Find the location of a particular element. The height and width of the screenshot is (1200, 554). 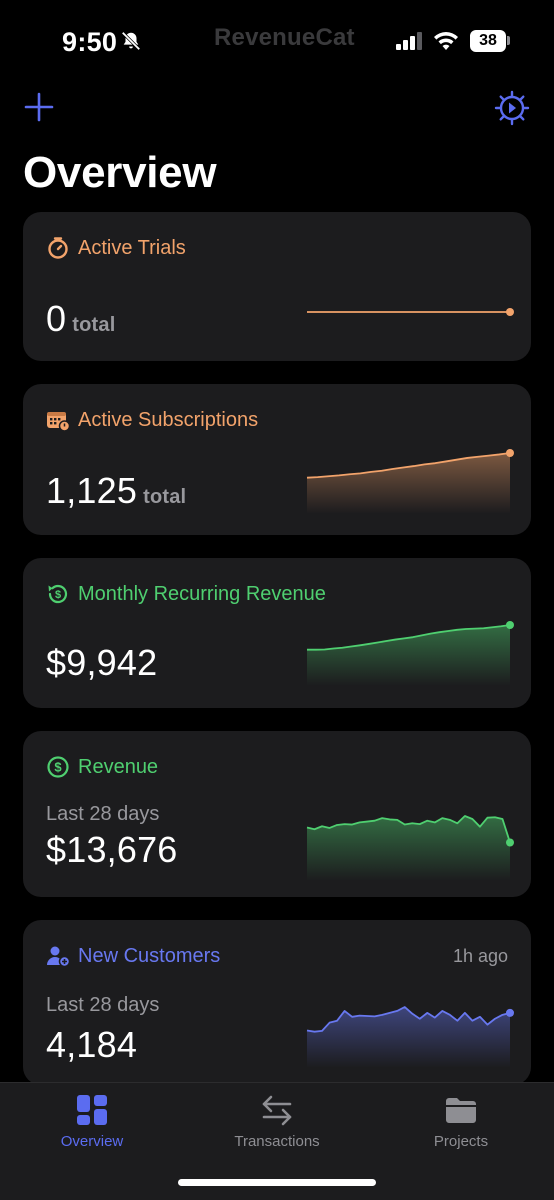

card-header: Active Trials is located at coordinates (116, 248).